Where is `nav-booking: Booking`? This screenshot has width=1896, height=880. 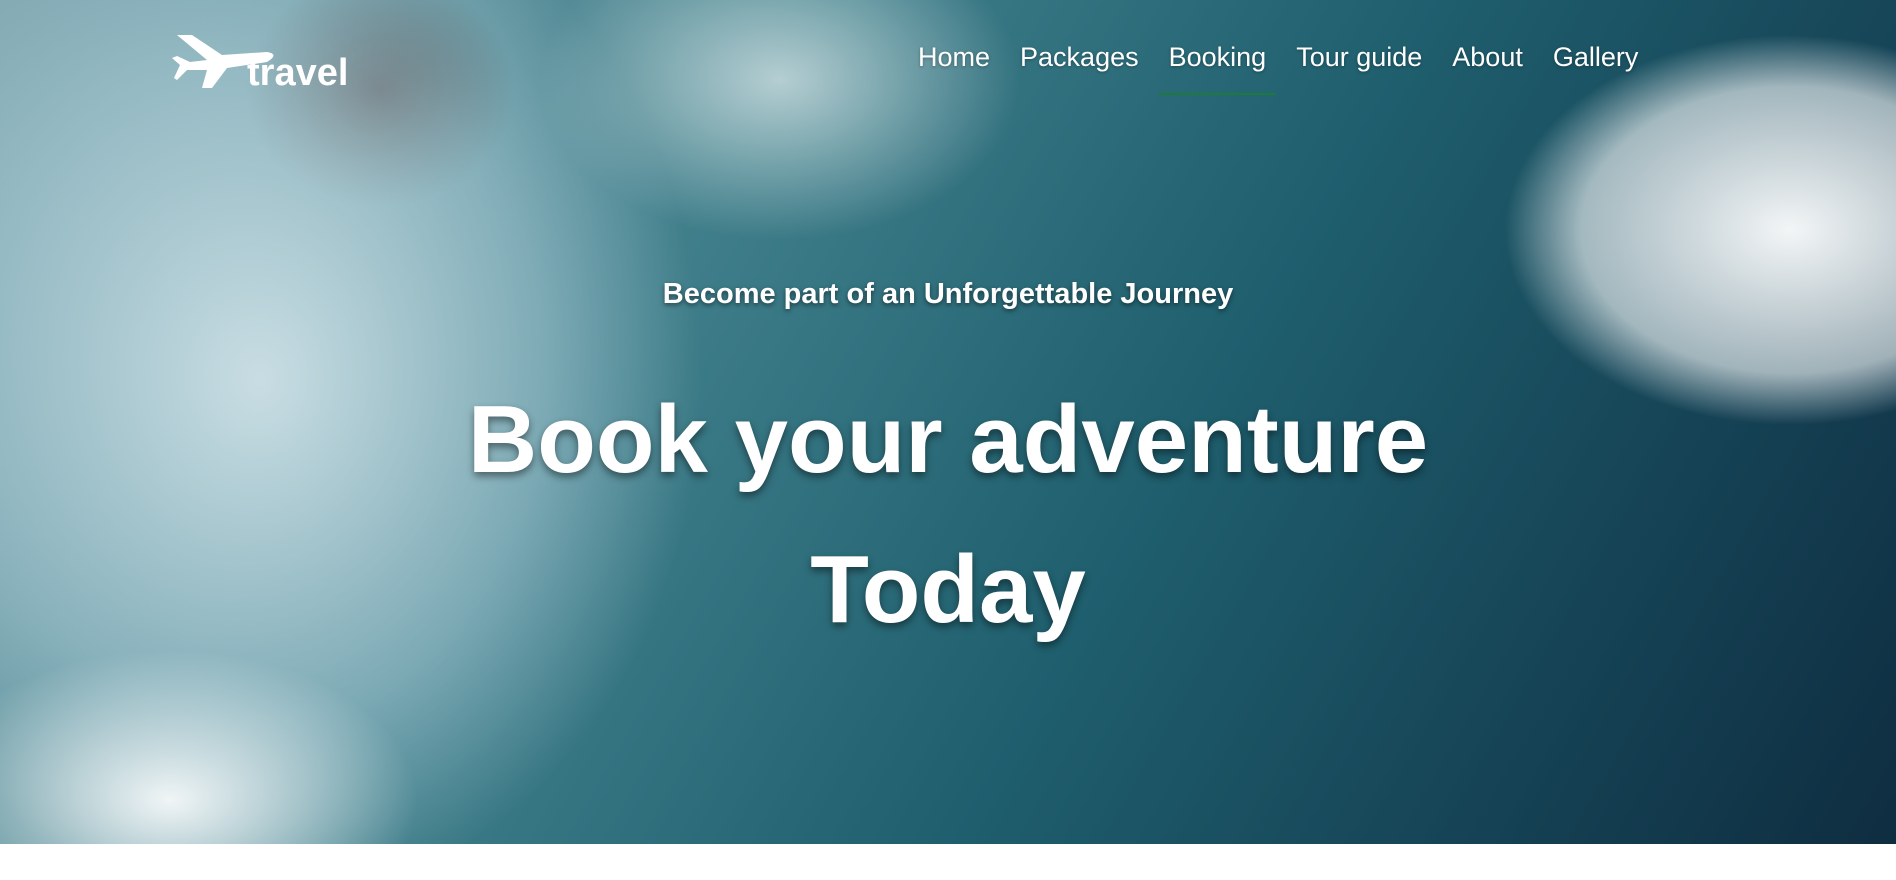
nav-booking: Booking is located at coordinates (1217, 68).